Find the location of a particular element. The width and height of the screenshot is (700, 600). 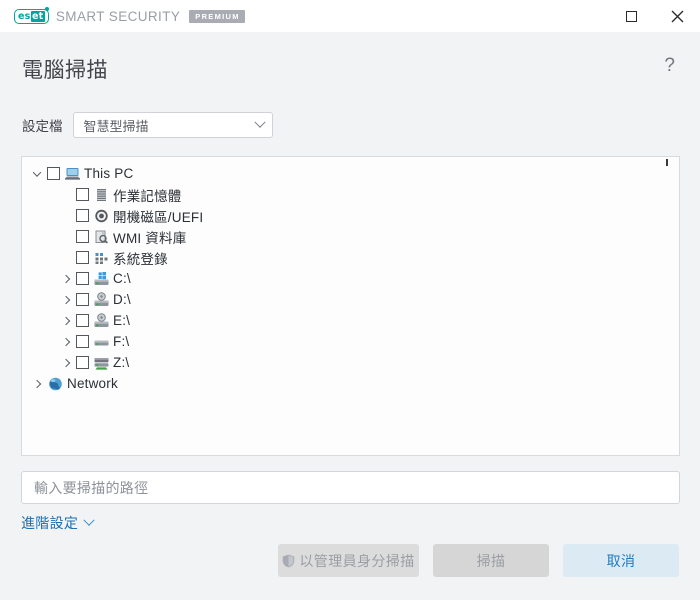

edition-badge: PREMIUM is located at coordinates (217, 16).